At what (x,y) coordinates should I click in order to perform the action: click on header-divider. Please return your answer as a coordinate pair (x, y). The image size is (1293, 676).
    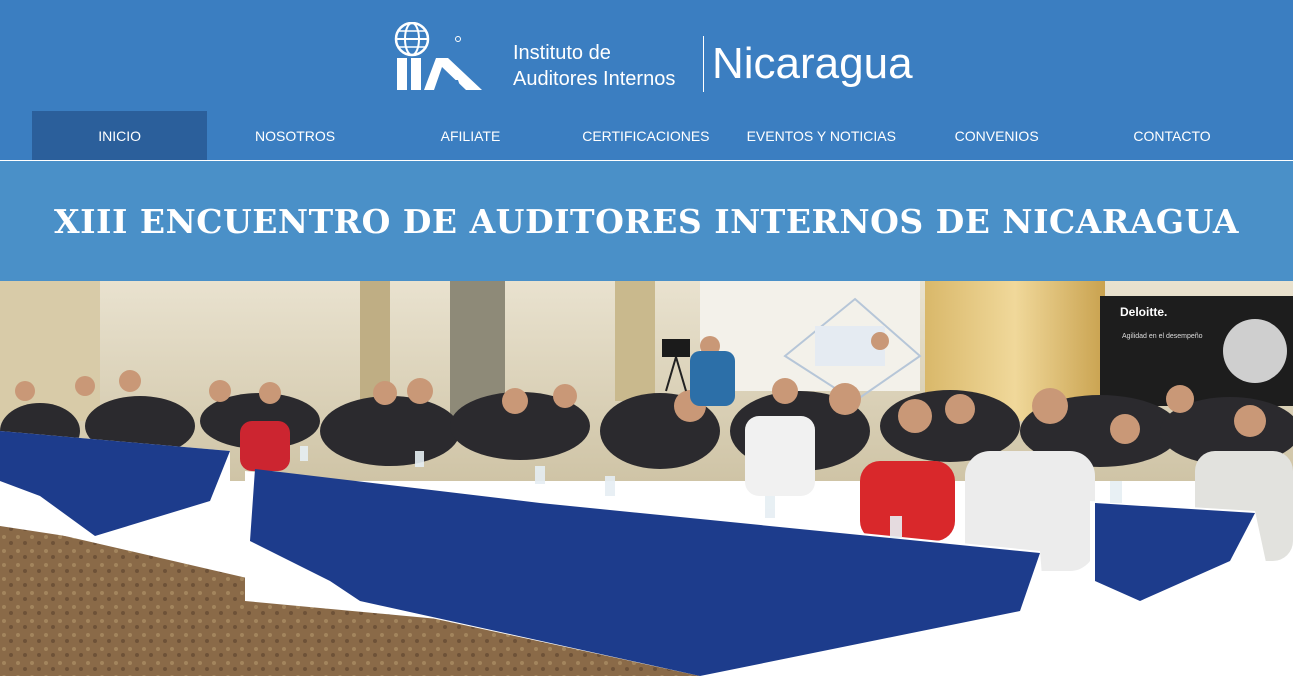
    Looking at the image, I should click on (703, 64).